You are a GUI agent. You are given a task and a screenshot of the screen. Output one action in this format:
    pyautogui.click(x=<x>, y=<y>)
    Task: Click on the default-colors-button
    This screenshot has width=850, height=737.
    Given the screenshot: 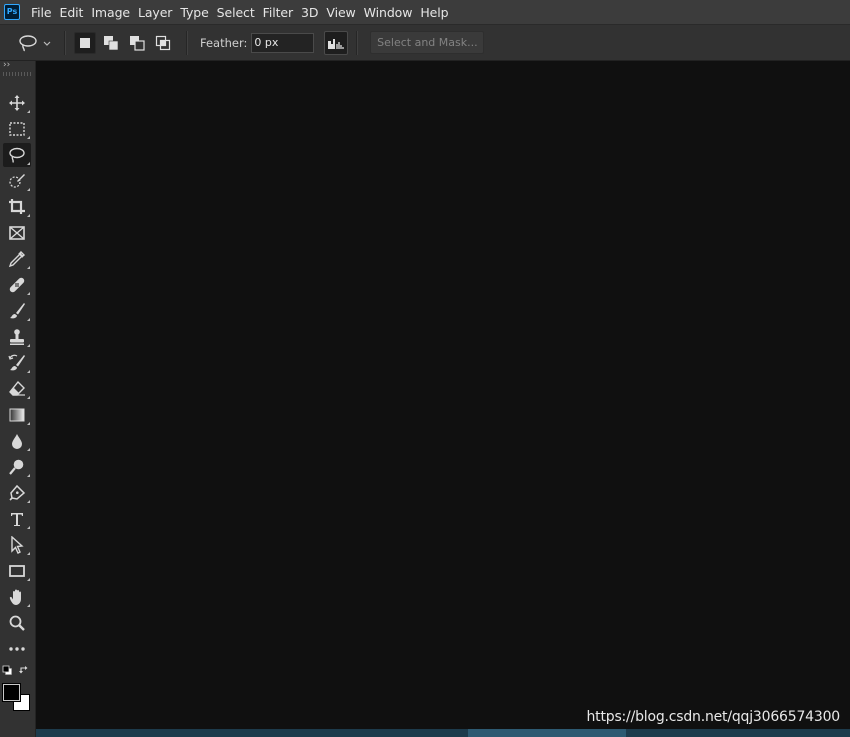 What is the action you would take?
    pyautogui.click(x=7, y=670)
    